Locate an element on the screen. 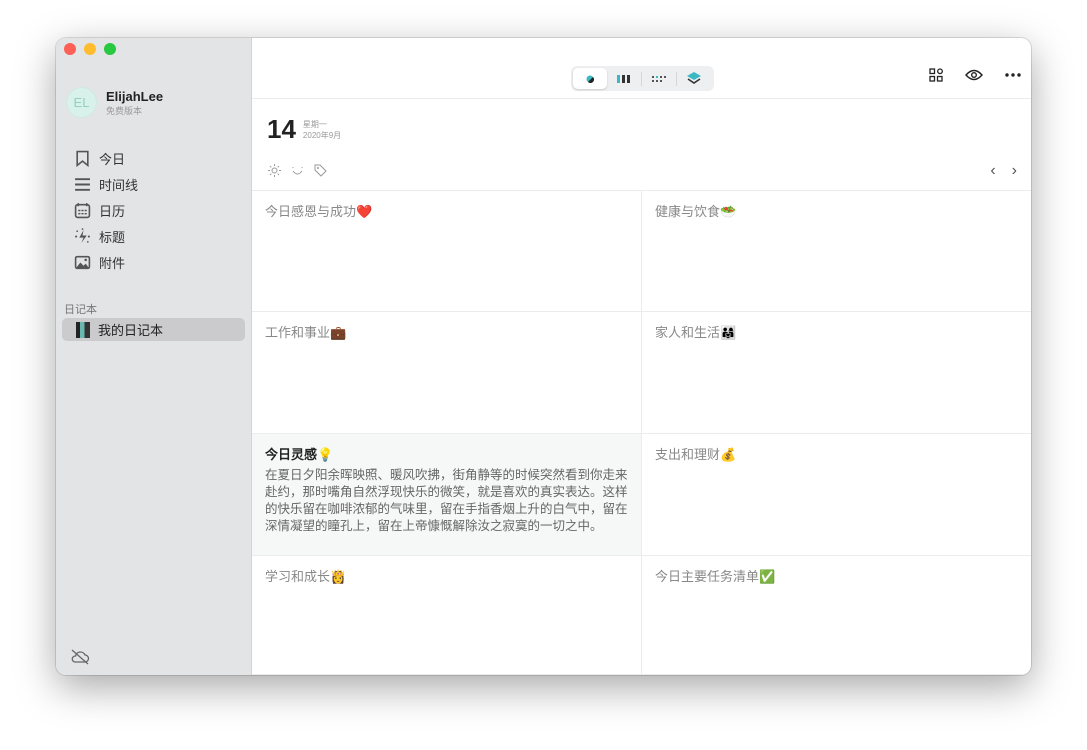 The width and height of the screenshot is (1087, 750). weekday: 星期一 is located at coordinates (314, 124).